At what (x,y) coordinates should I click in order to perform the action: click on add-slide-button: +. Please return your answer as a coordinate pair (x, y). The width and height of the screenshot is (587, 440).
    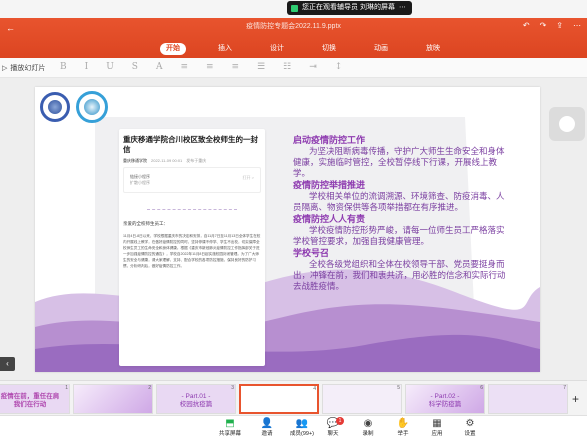
    Looking at the image, I should click on (575, 399).